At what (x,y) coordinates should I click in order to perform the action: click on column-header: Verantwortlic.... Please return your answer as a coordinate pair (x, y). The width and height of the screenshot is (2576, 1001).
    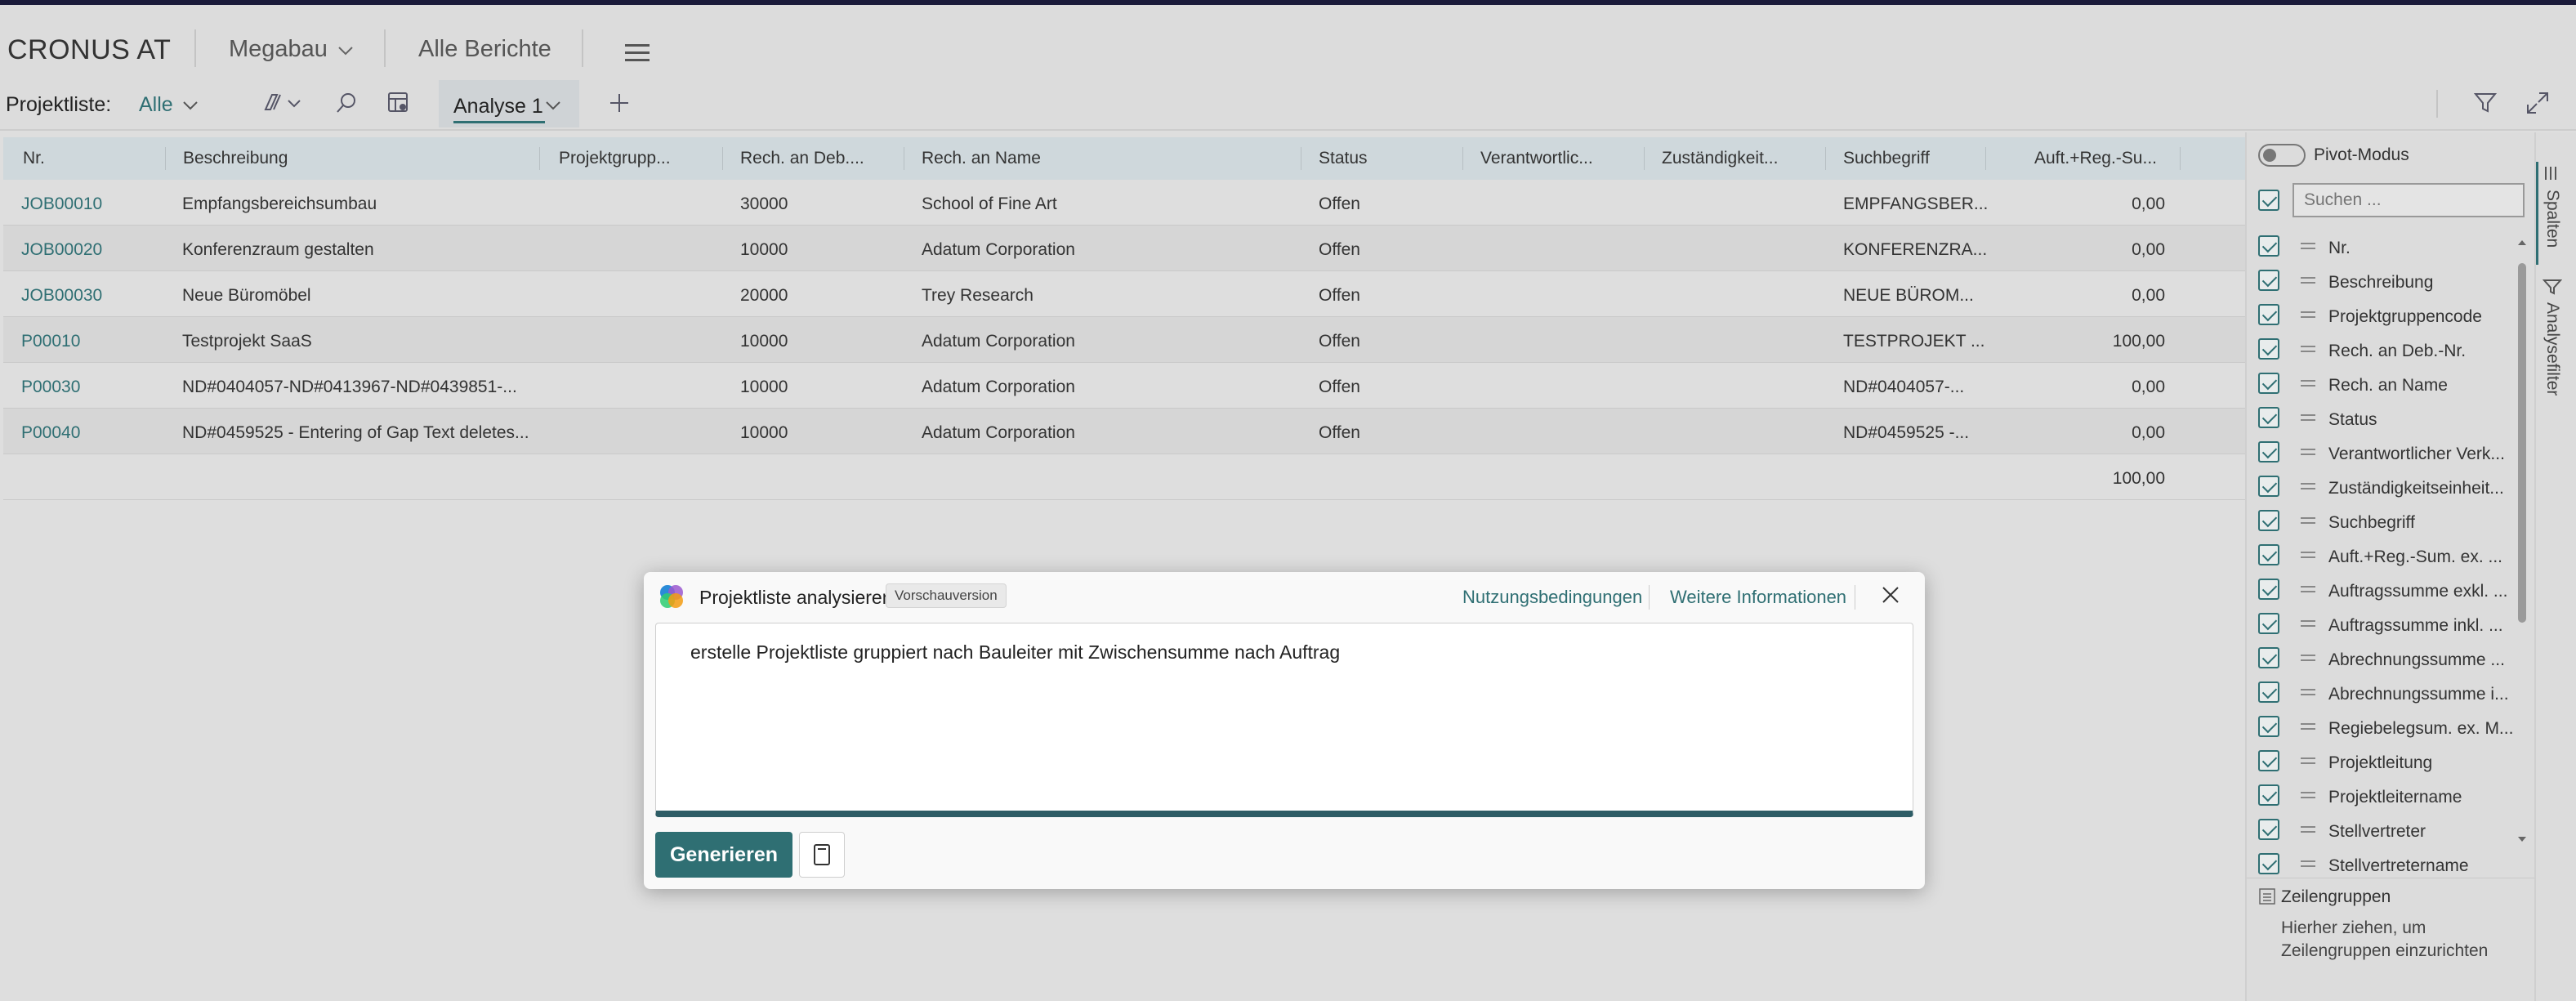
    Looking at the image, I should click on (1537, 158).